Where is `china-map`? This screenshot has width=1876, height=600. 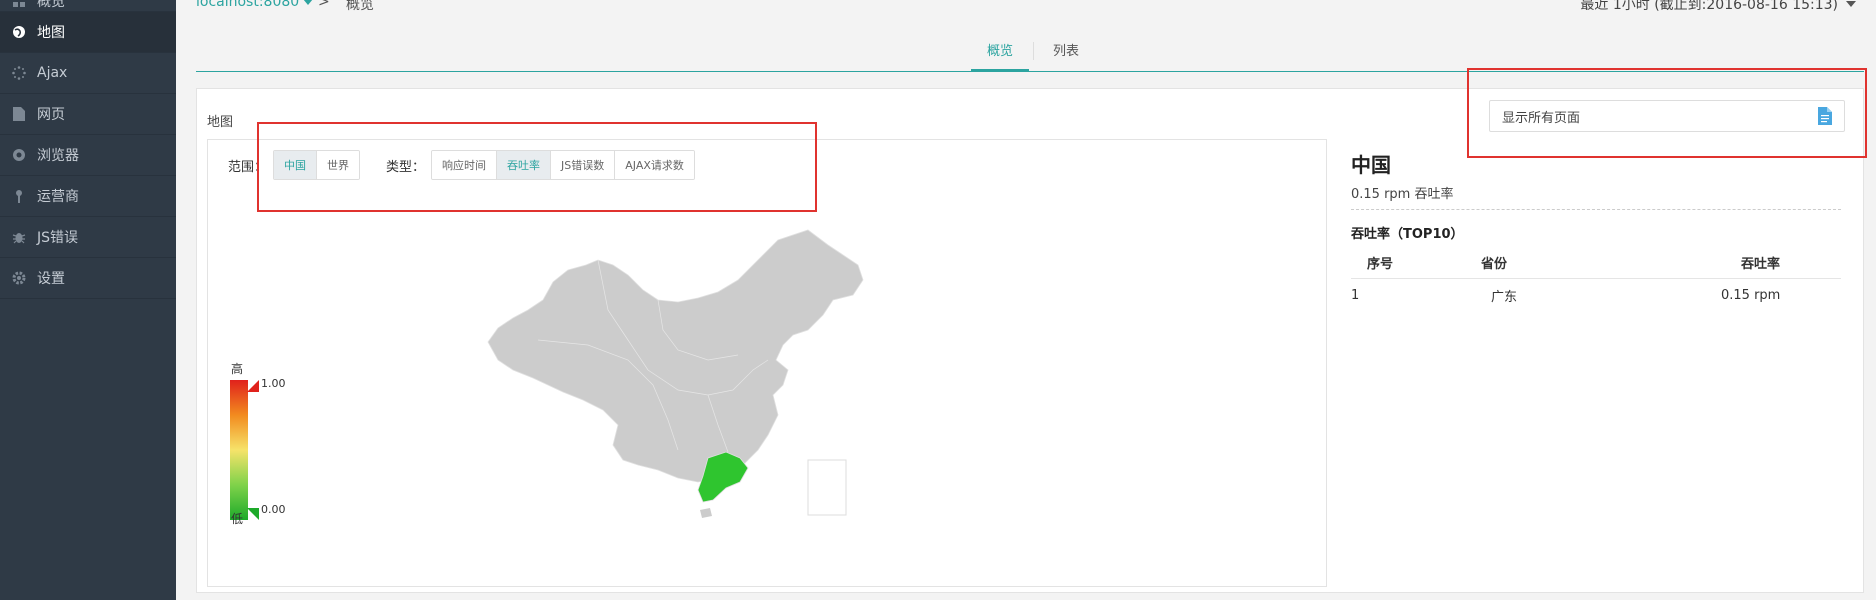 china-map is located at coordinates (688, 370).